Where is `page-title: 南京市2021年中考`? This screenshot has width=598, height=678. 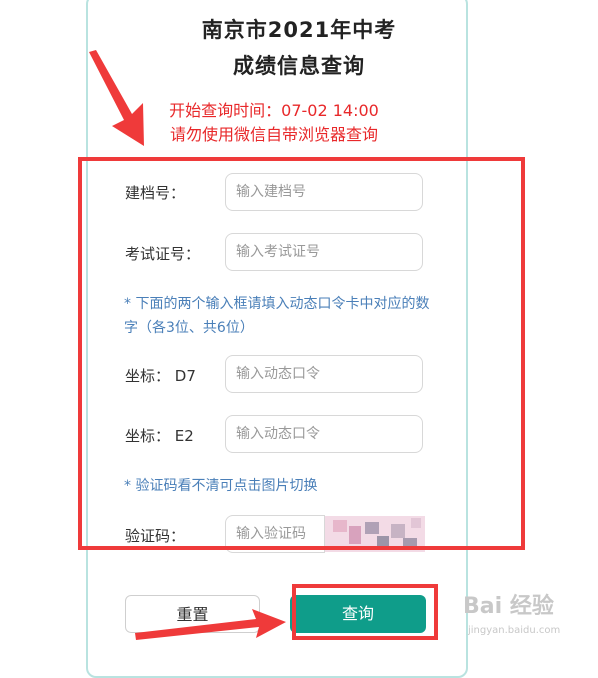
page-title: 南京市2021年中考 is located at coordinates (299, 30).